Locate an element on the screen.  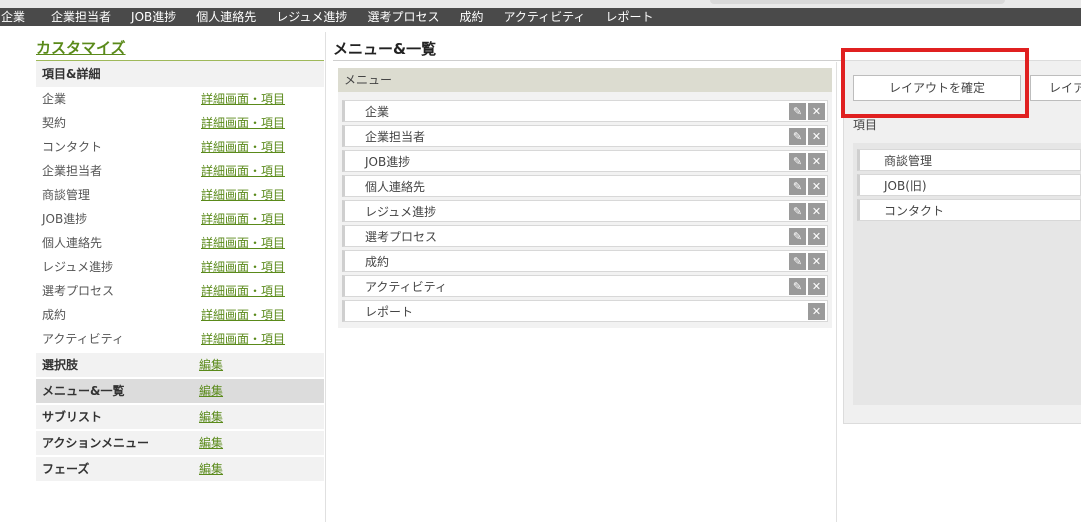
sidebar-row-label: 契約 is located at coordinates (54, 123).